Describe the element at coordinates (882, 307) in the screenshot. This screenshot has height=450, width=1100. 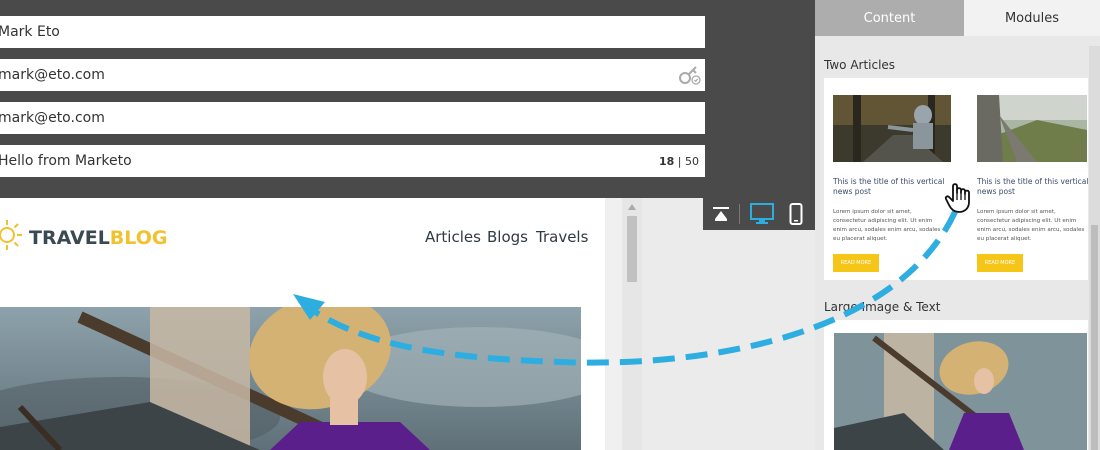
I see `module-label-large-image-text: Large Image & Text` at that location.